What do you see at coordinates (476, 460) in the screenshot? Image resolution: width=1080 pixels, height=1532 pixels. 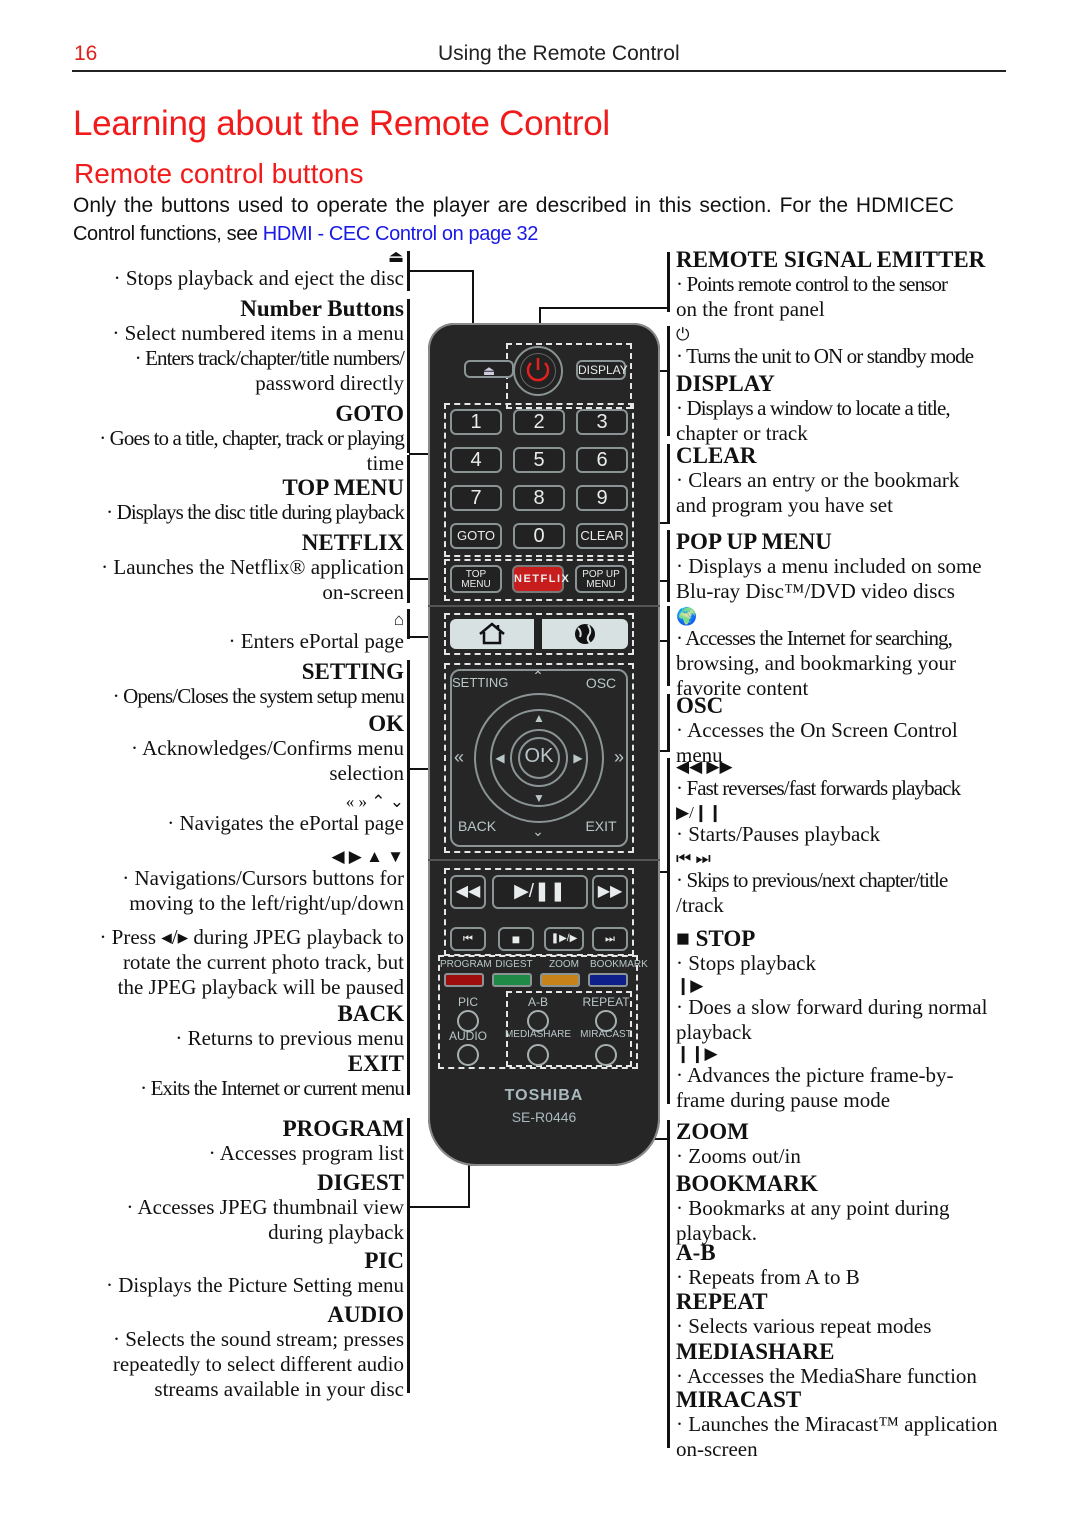 I see `number-4-button: 4` at bounding box center [476, 460].